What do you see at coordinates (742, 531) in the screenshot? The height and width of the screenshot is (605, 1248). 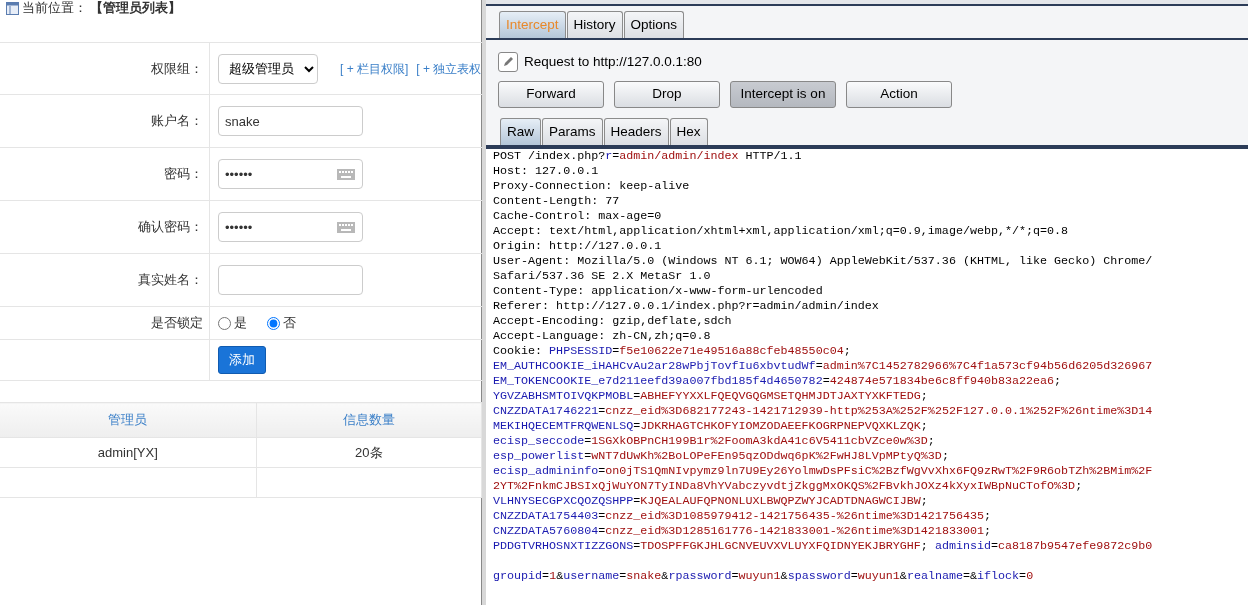 I see `request-line: CNZZDATA5760804=cnzz_eid%3D1285161776-1421833001-%26ntime%3D1421833001;` at bounding box center [742, 531].